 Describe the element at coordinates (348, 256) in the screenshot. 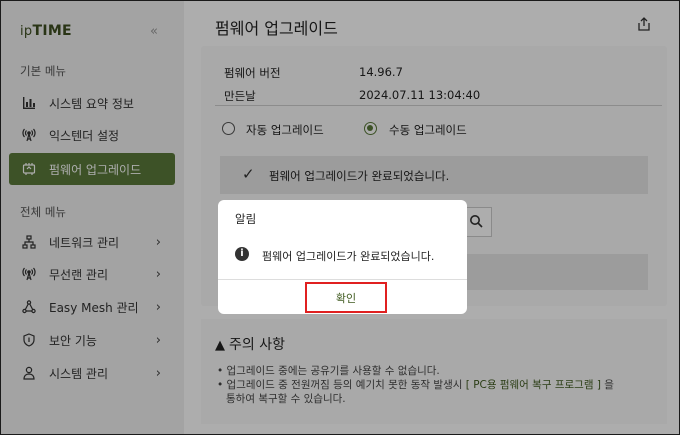

I see `dialog-message: 펌웨어 업그레이드가 완료되었습니다.` at that location.